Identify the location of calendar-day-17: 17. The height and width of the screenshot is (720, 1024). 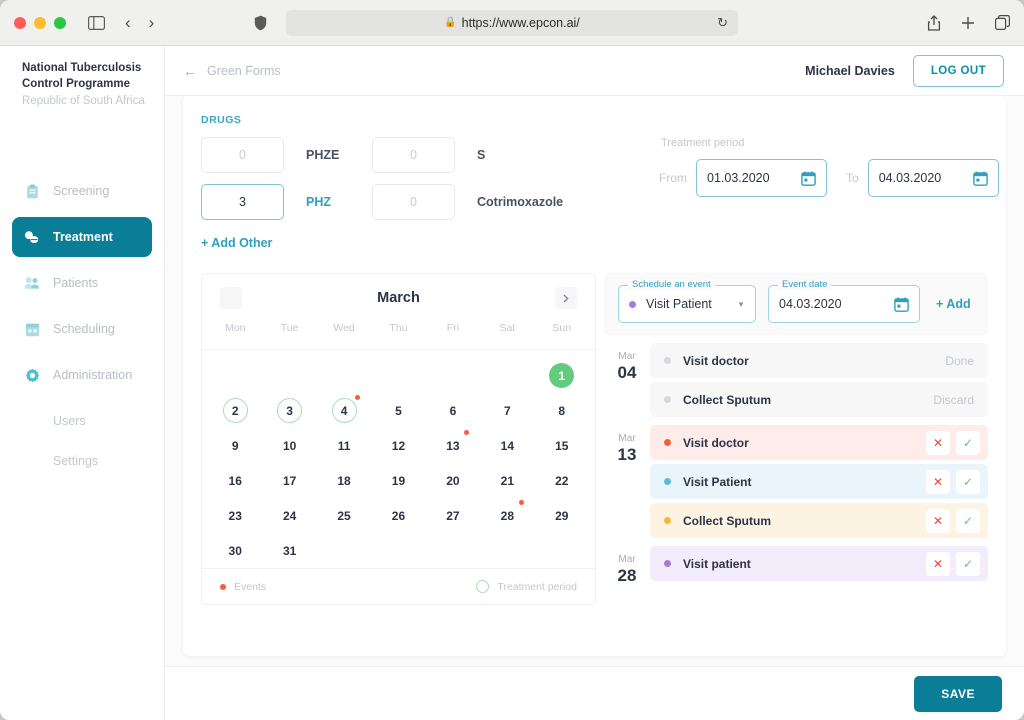
(289, 480).